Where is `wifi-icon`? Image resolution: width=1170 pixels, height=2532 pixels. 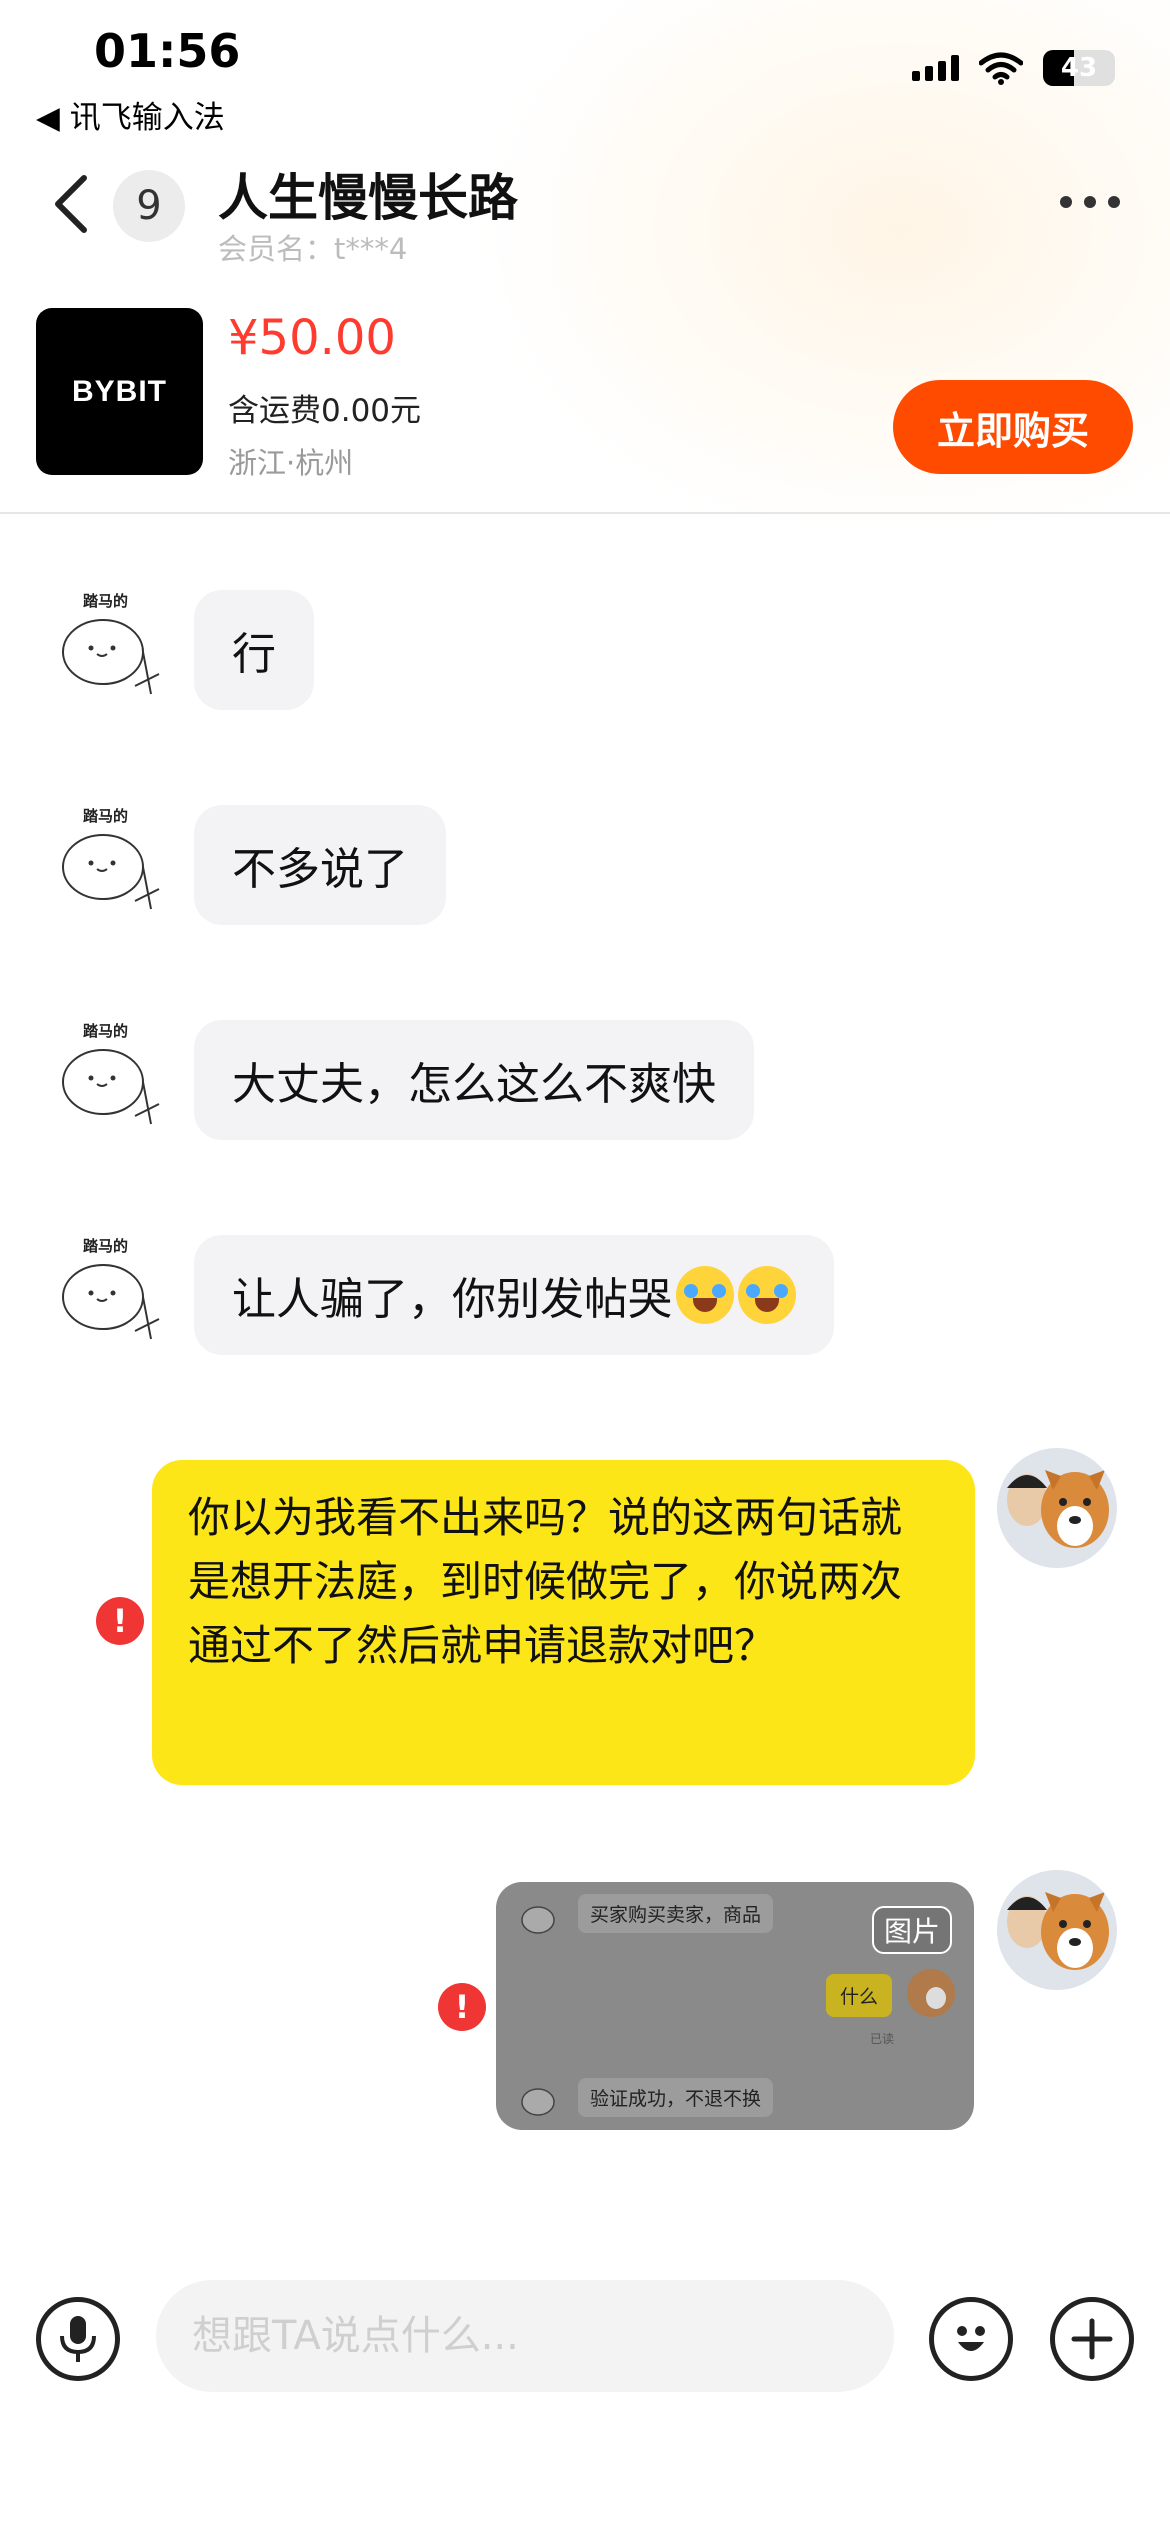
wifi-icon is located at coordinates (1001, 68).